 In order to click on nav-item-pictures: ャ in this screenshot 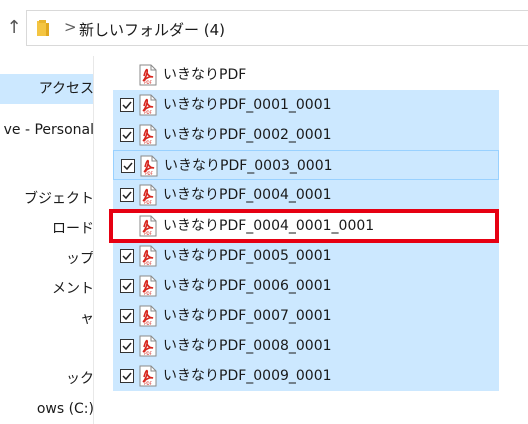, I will do `click(46, 319)`.